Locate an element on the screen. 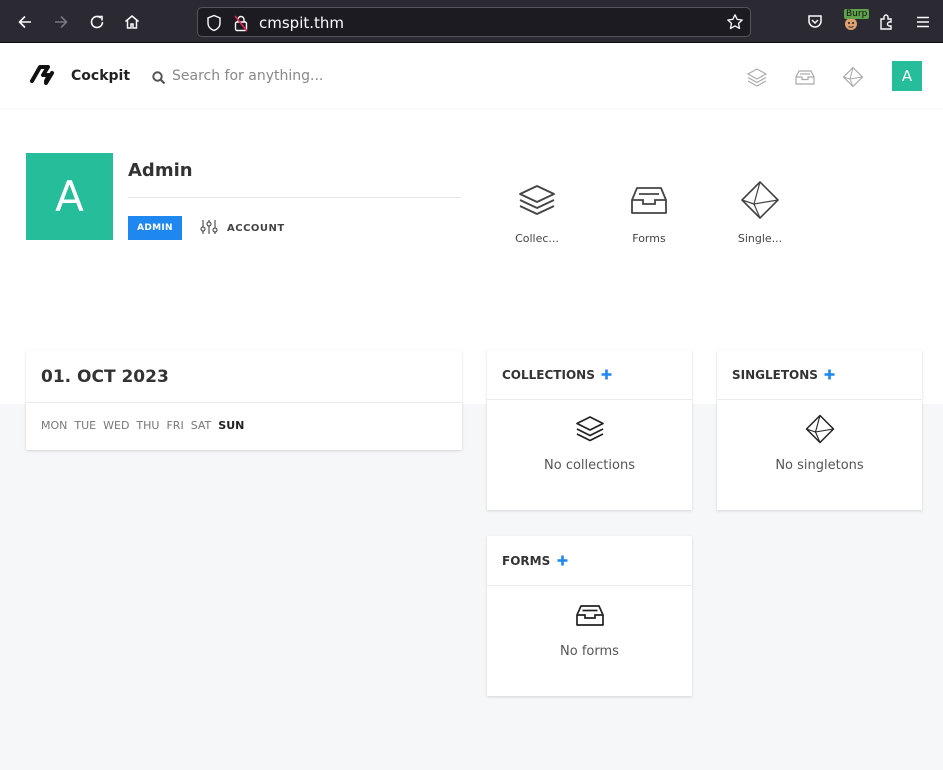 Image resolution: width=943 pixels, height=770 pixels. singletons-card: SINGLETONS No singletons is located at coordinates (819, 430).